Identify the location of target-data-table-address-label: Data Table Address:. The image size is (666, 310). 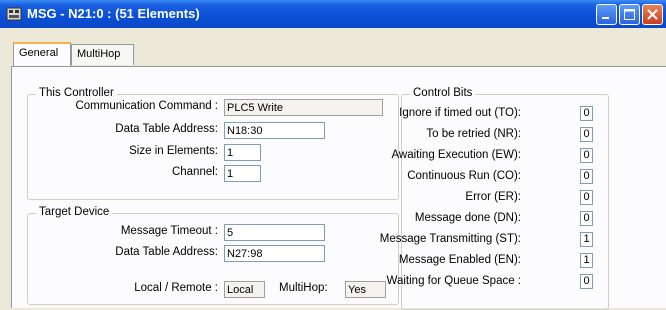
(166, 252).